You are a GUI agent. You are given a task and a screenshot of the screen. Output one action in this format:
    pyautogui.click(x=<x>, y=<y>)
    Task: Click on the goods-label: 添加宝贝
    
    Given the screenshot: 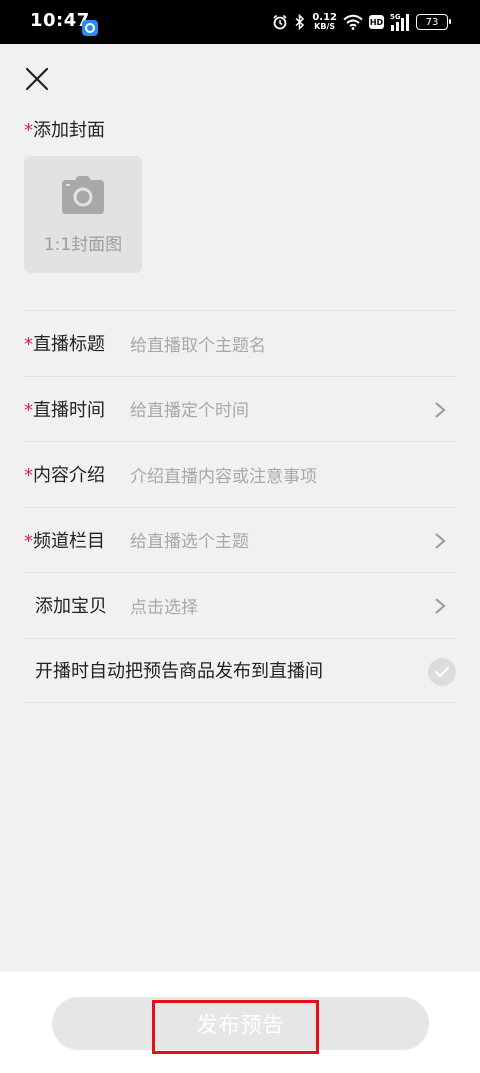 What is the action you would take?
    pyautogui.click(x=71, y=607)
    